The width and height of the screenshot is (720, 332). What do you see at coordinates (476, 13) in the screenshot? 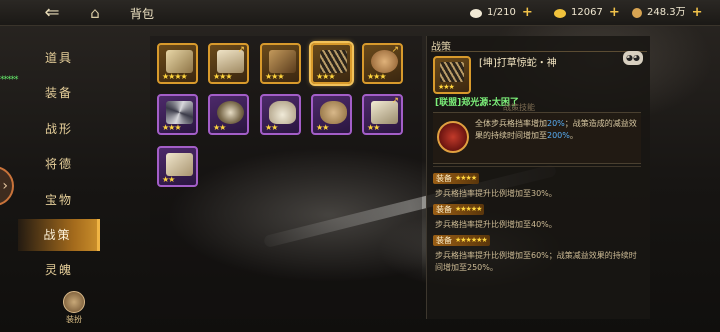
I see `silver-ingot-icon` at bounding box center [476, 13].